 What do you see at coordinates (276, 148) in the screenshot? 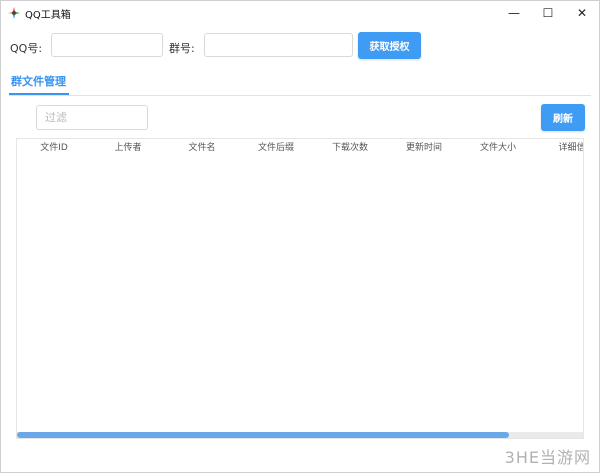
I see `col-file-ext: 文件后缀` at bounding box center [276, 148].